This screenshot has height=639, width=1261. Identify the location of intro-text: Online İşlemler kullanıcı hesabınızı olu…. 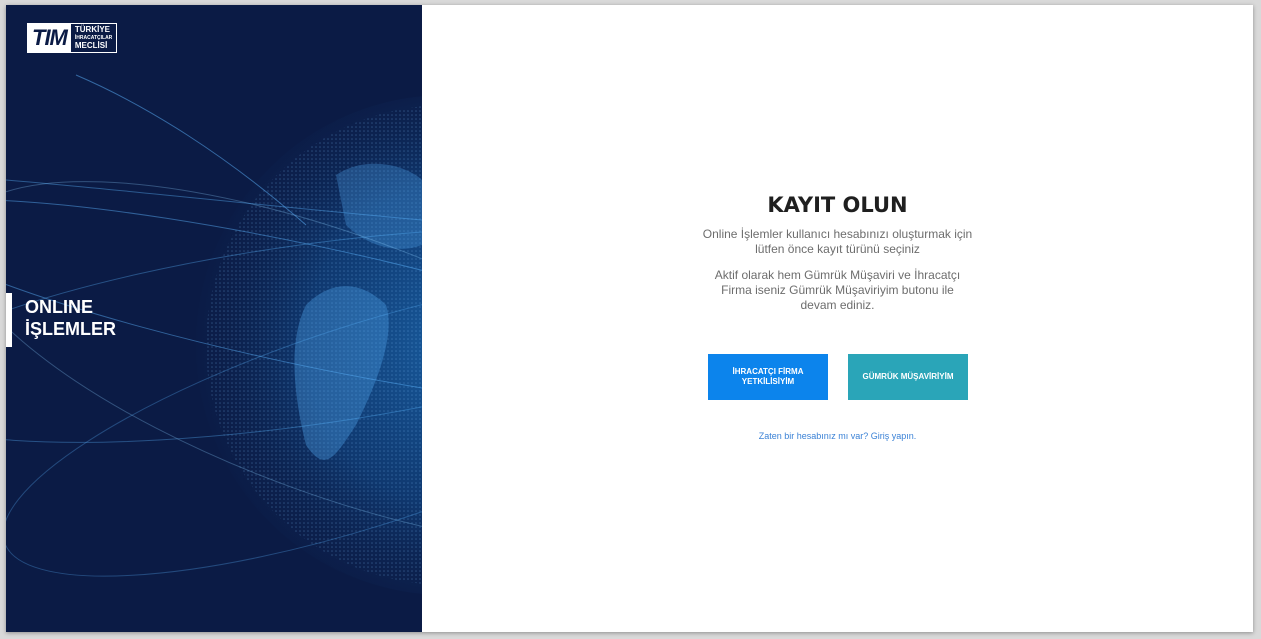
(837, 241).